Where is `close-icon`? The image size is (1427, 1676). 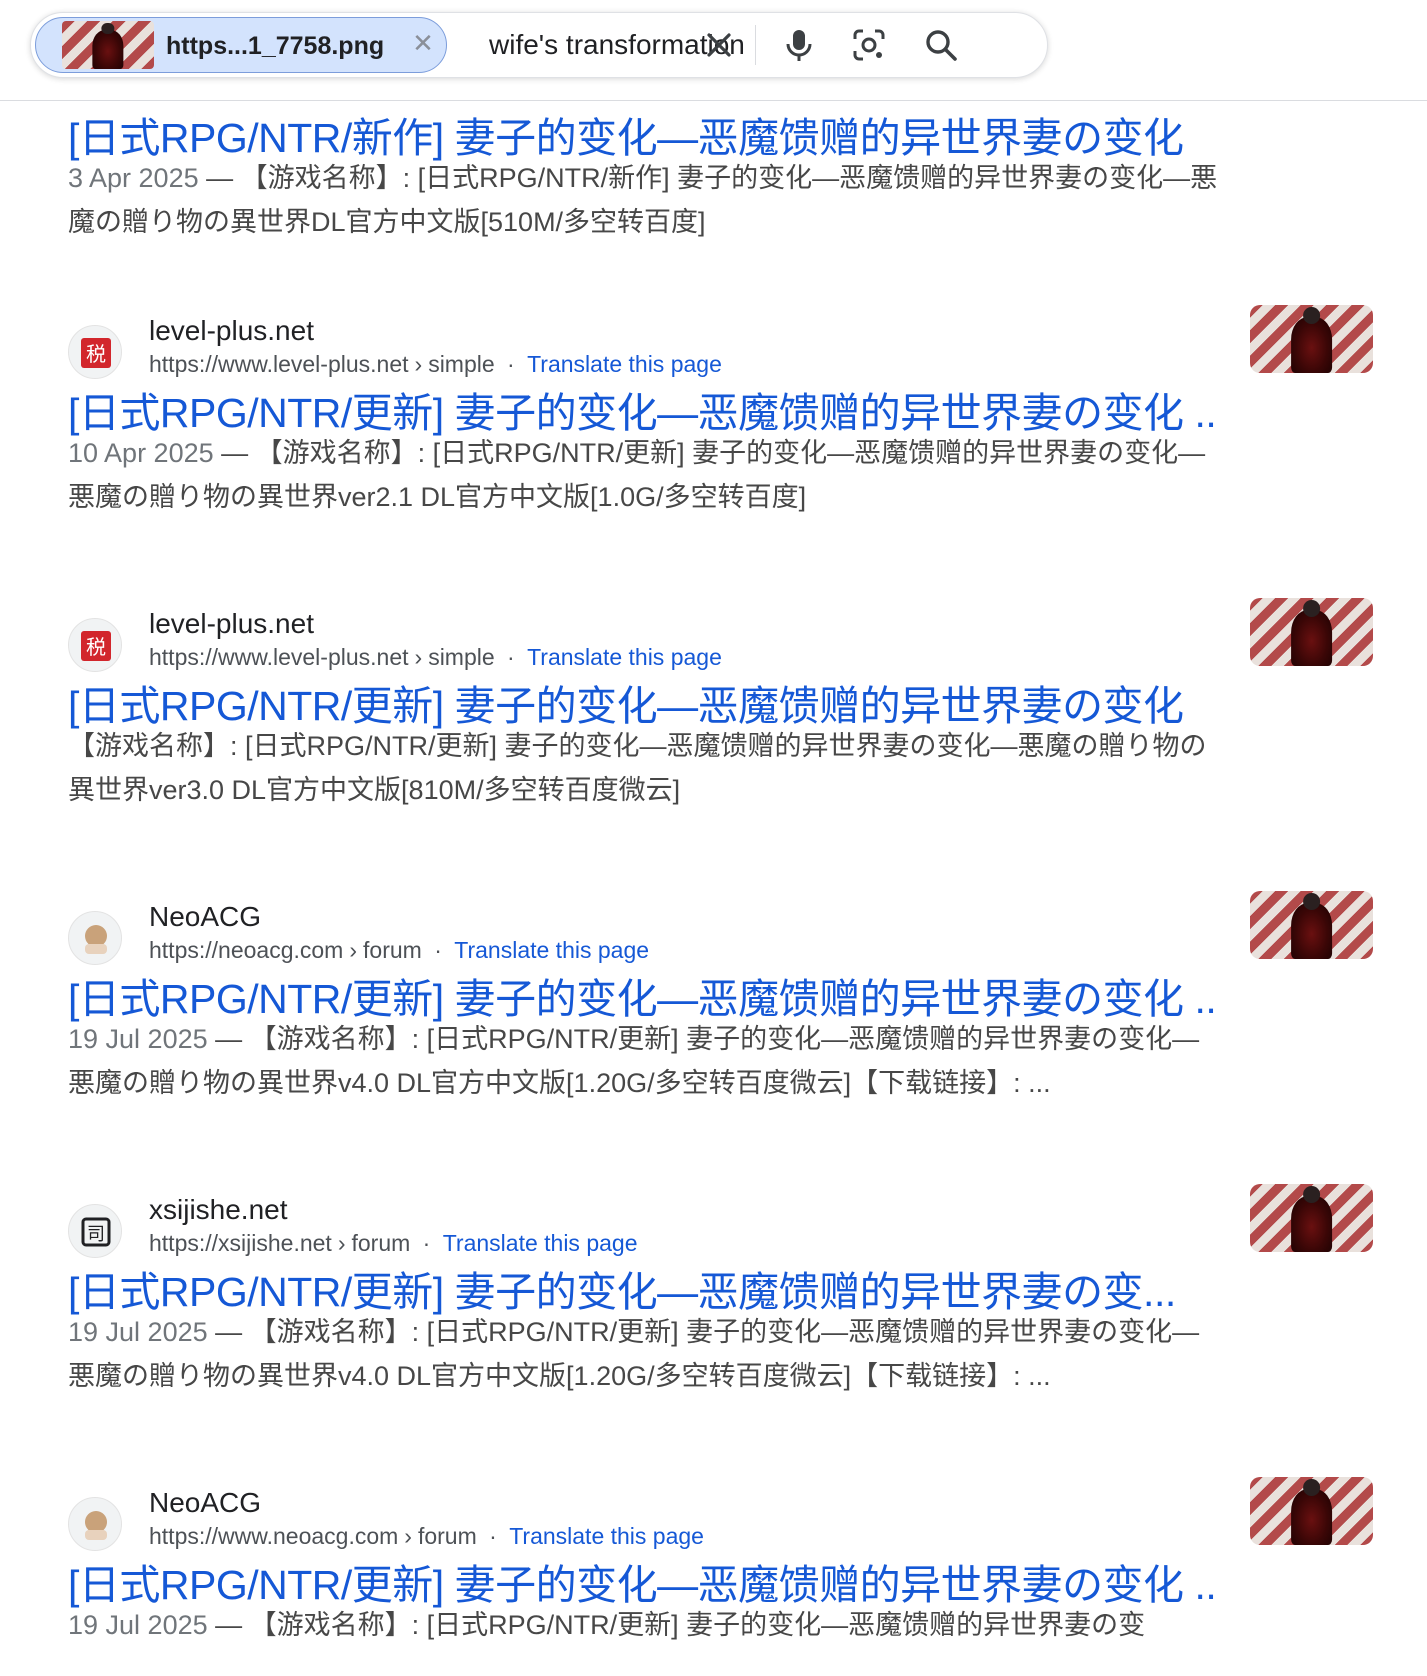 close-icon is located at coordinates (719, 45).